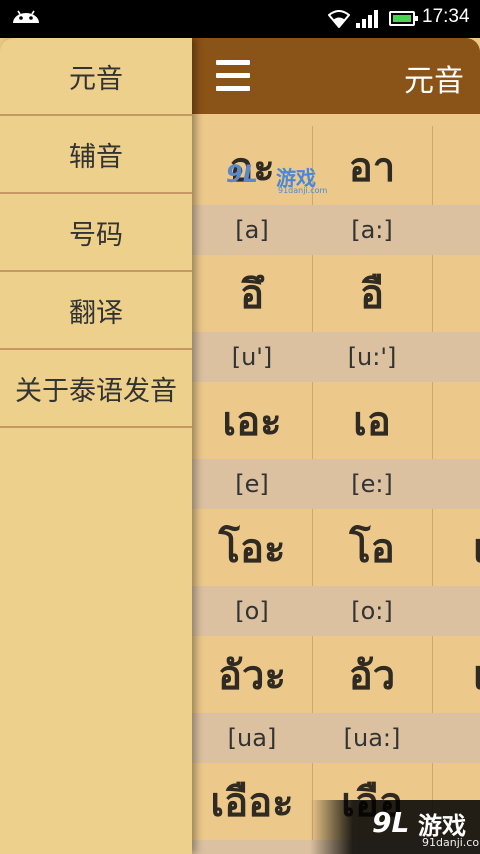 Image resolution: width=480 pixels, height=854 pixels. I want to click on vowel-cell: เอ [, so click(456, 572).